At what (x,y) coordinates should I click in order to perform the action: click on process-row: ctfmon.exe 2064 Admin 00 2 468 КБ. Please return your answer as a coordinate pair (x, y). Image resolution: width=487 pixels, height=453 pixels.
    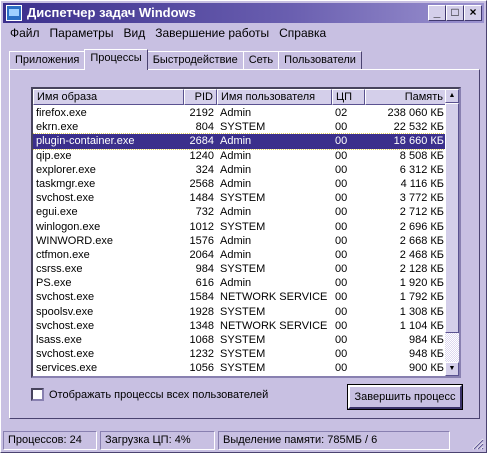
    Looking at the image, I should click on (240, 255).